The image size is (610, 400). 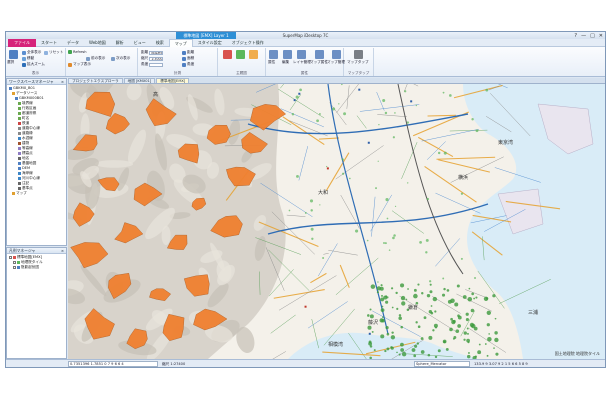 What do you see at coordinates (160, 43) in the screenshot?
I see `tab-search: 検索` at bounding box center [160, 43].